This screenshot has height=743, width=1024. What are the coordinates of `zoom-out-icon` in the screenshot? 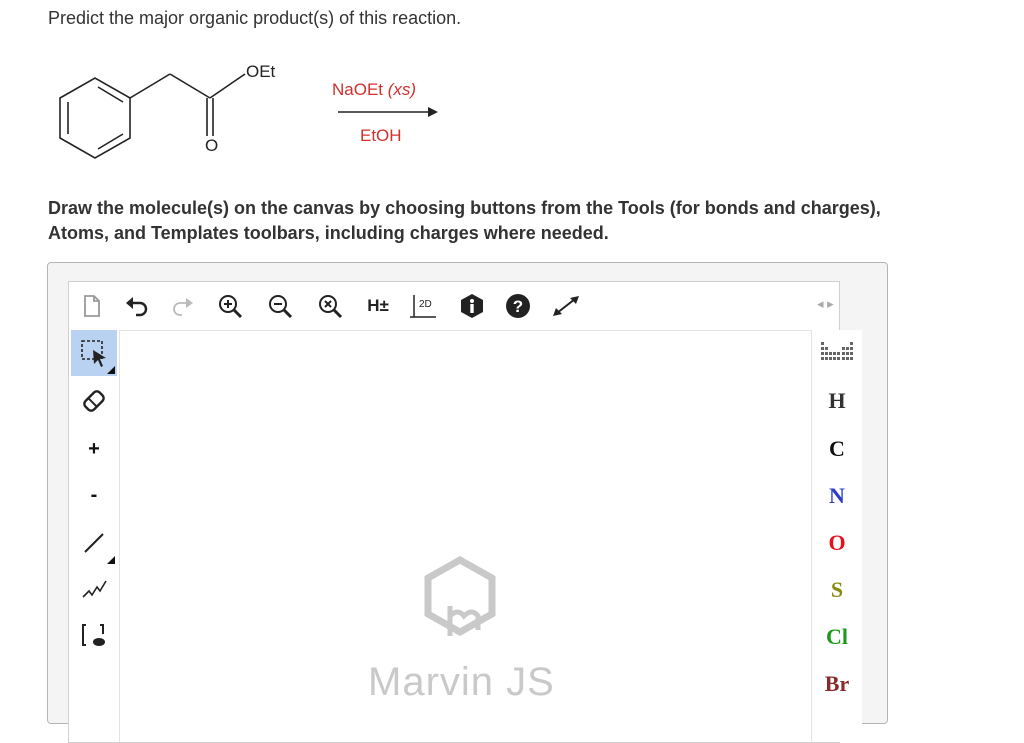 It's located at (280, 306).